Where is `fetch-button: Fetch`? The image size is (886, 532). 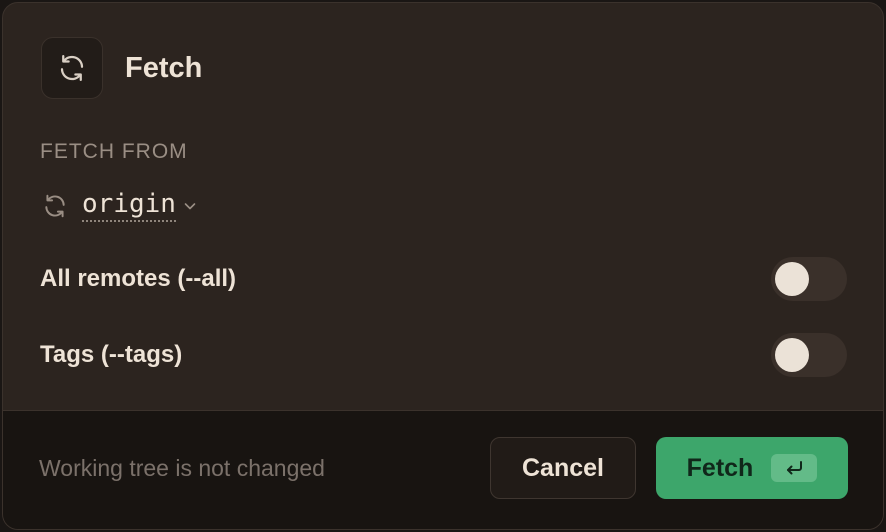 fetch-button: Fetch is located at coordinates (752, 468).